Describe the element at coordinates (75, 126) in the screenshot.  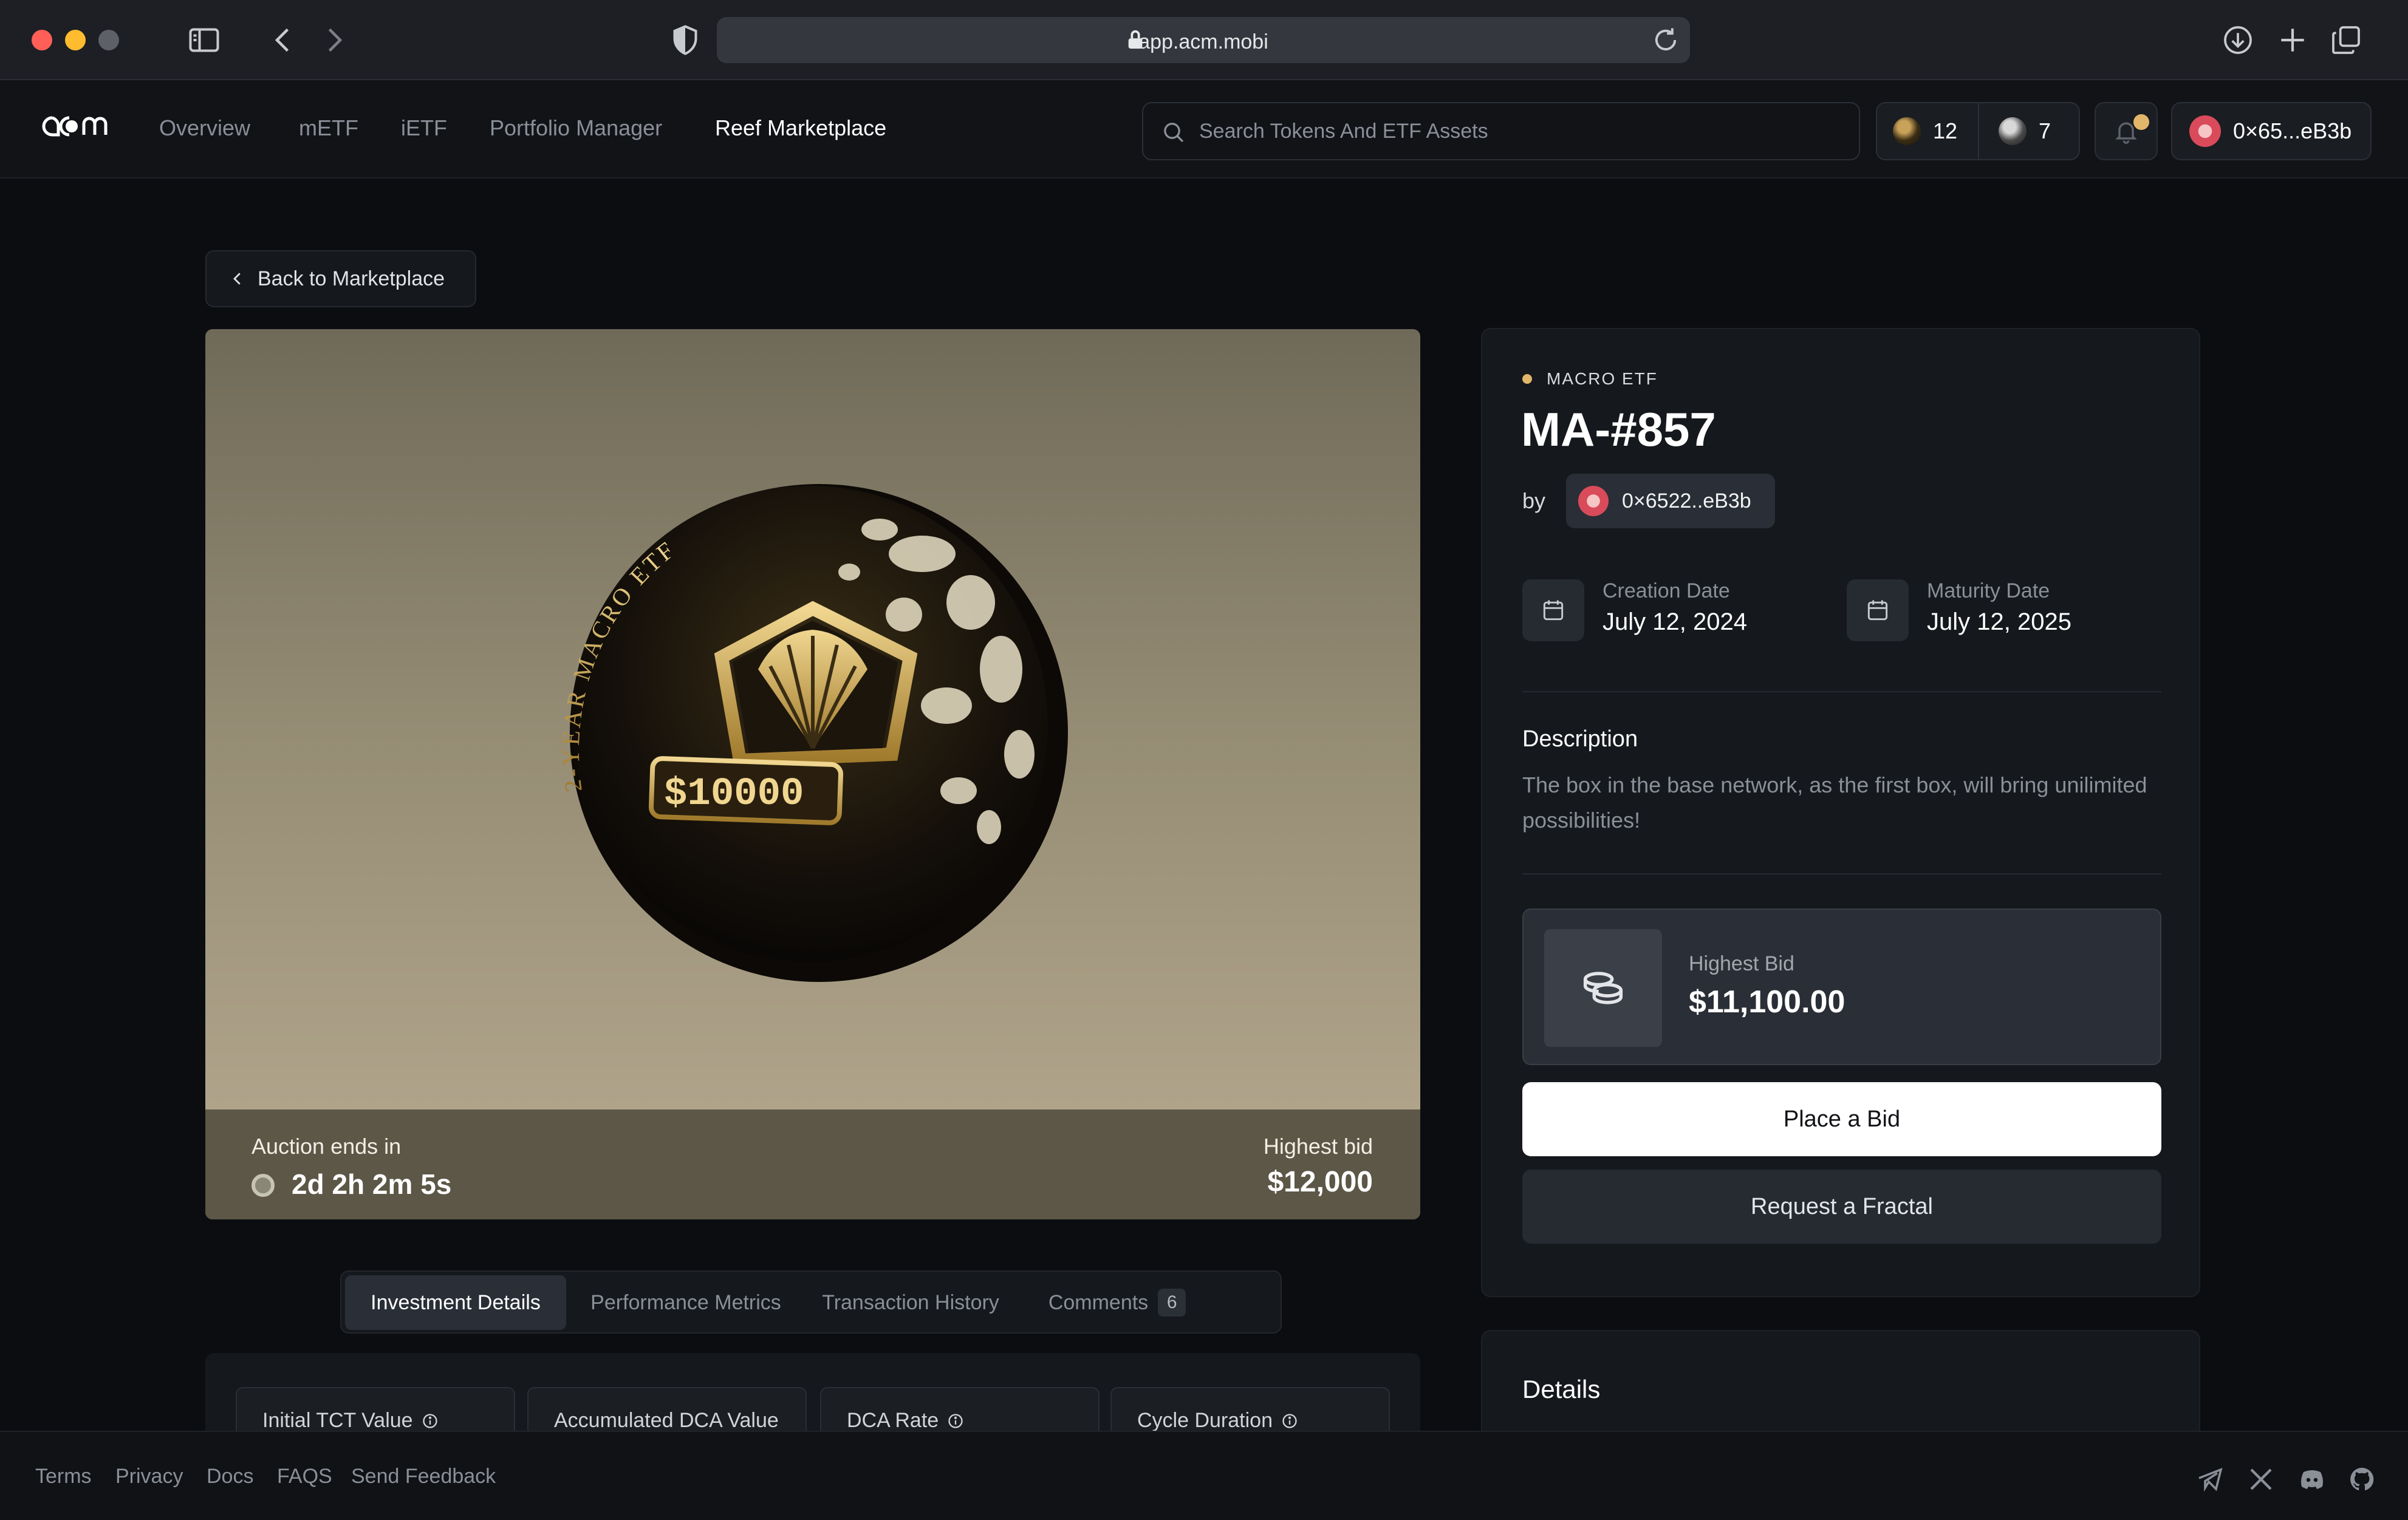
I see `acm-logo: acm` at that location.